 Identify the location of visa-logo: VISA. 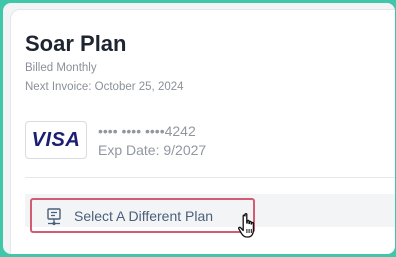
(56, 140).